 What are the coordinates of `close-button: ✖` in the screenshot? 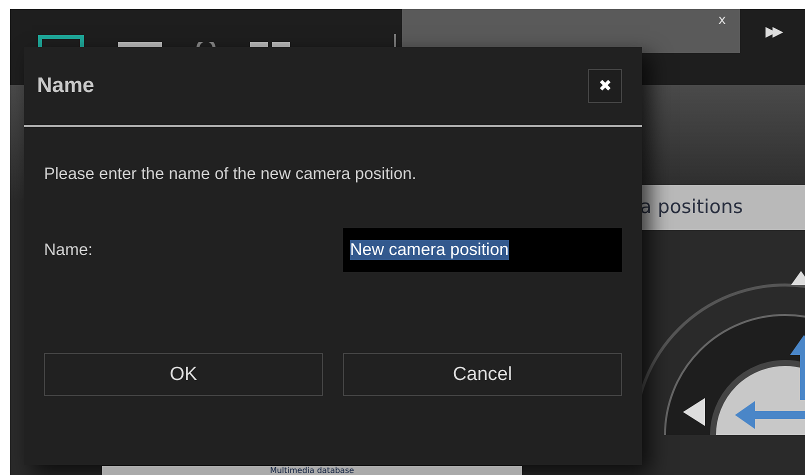 It's located at (605, 86).